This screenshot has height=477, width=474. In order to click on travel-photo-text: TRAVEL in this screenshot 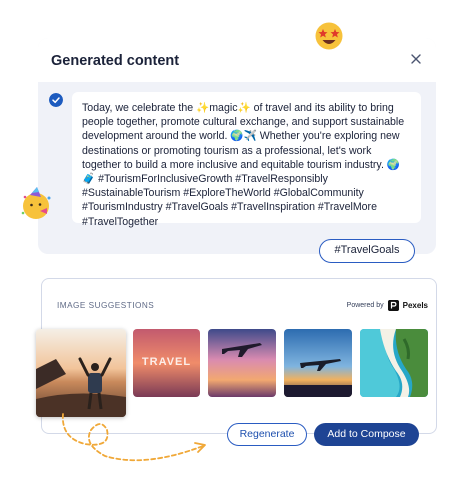, I will do `click(166, 362)`.